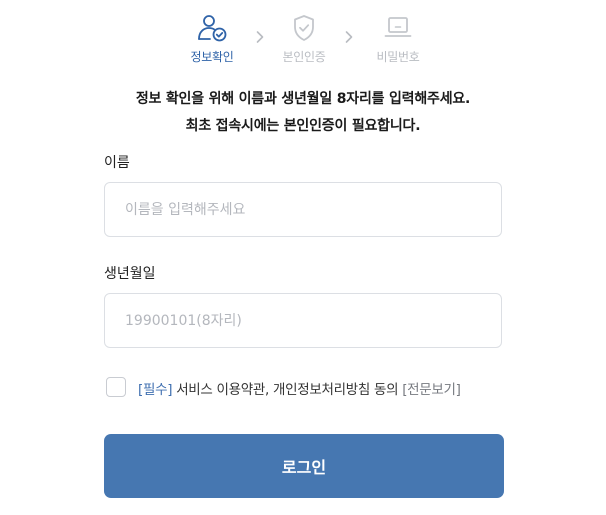 This screenshot has height=515, width=606. I want to click on step-info-check: 정보확인, so click(212, 39).